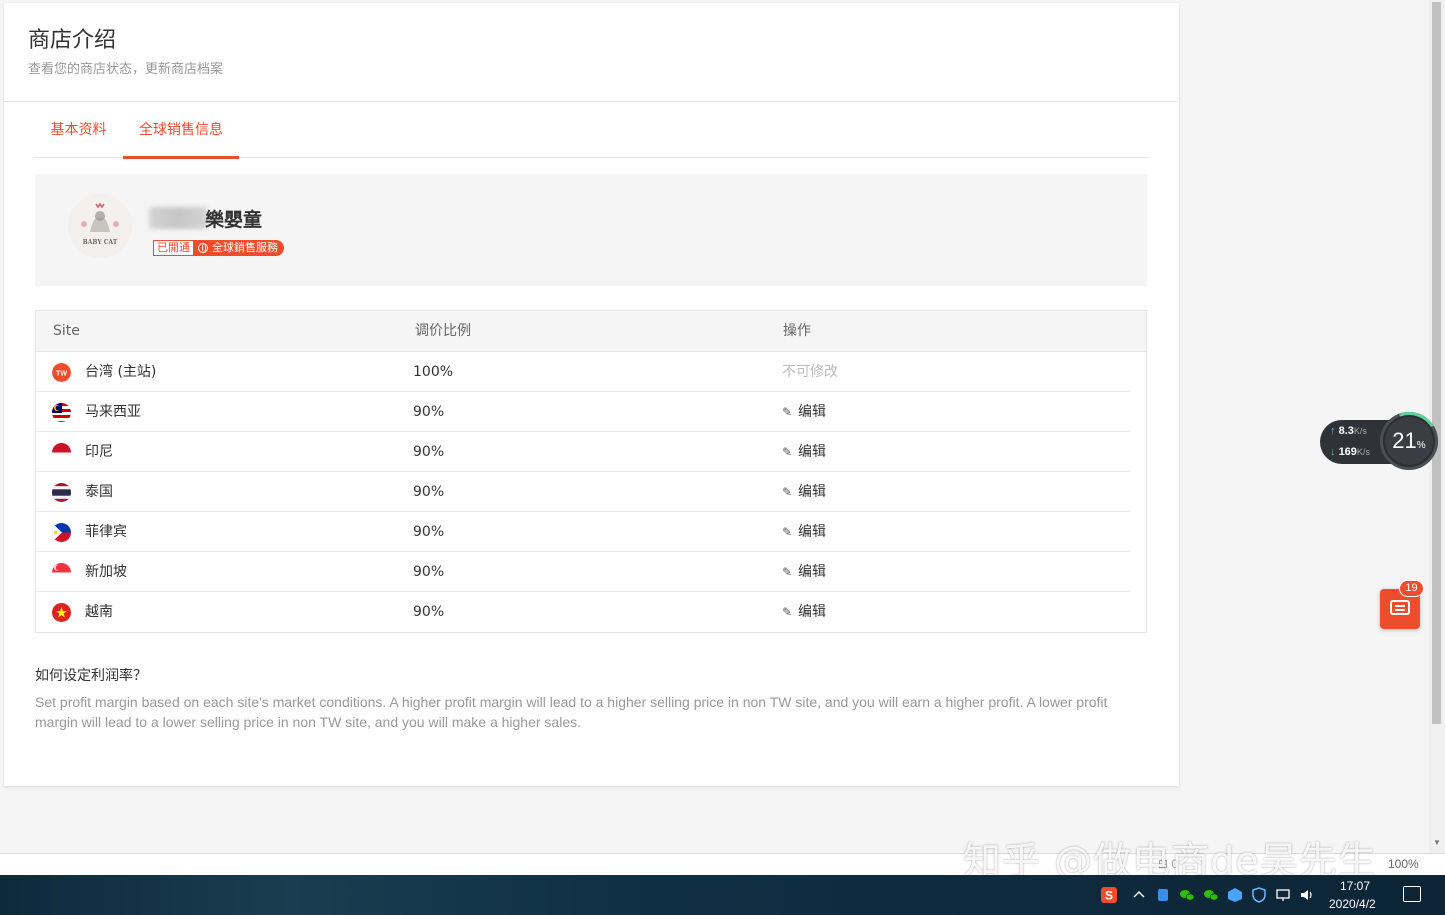 The image size is (1445, 915). What do you see at coordinates (591, 230) in the screenshot?
I see `shop-summary-panel: BABY CAT 樂嬰童 已開通 全球銷售服務` at bounding box center [591, 230].